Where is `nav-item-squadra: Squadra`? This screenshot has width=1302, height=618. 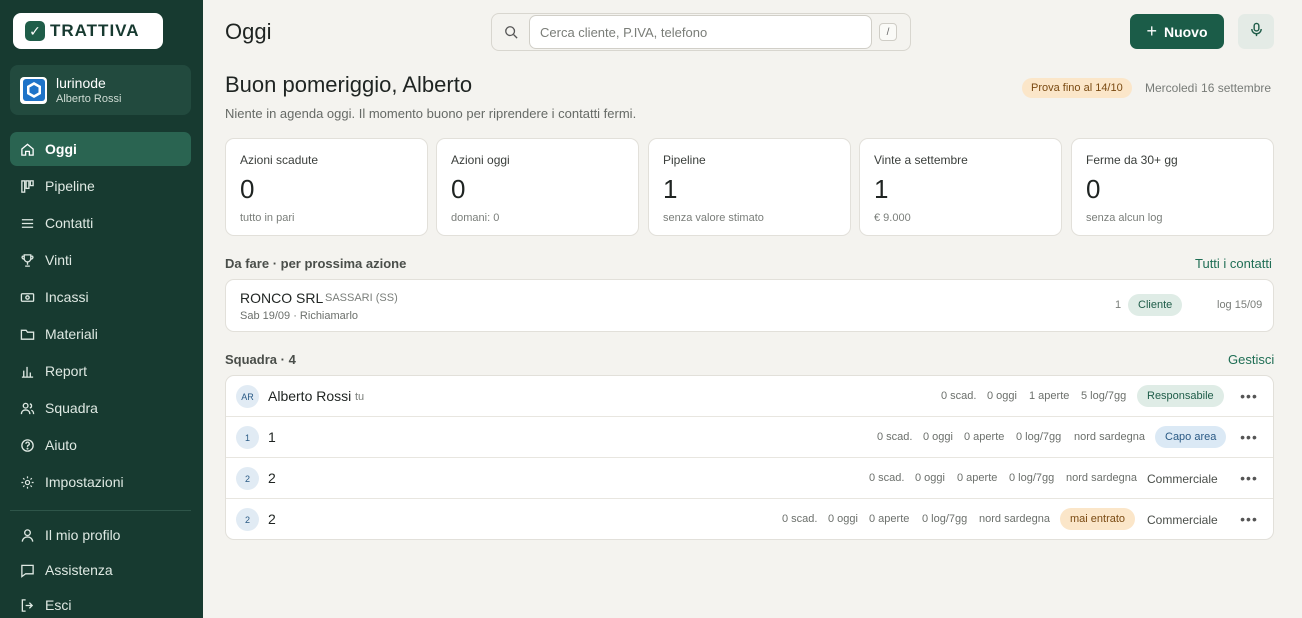
nav-item-squadra: Squadra is located at coordinates (100, 408).